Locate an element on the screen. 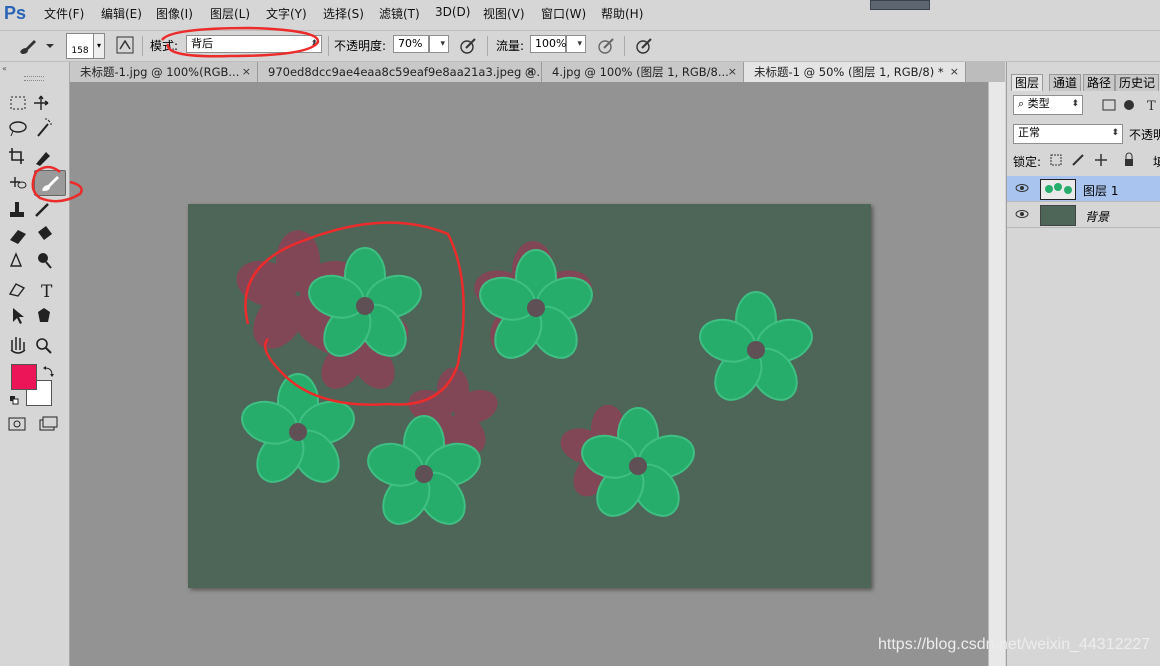  brush-size-dropdown: ▾ is located at coordinates (99, 46).